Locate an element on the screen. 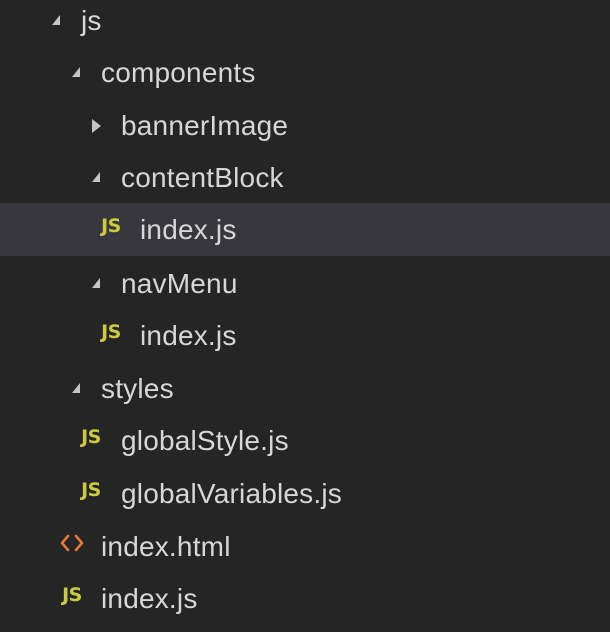  tree-item-label: js is located at coordinates (91, 20).